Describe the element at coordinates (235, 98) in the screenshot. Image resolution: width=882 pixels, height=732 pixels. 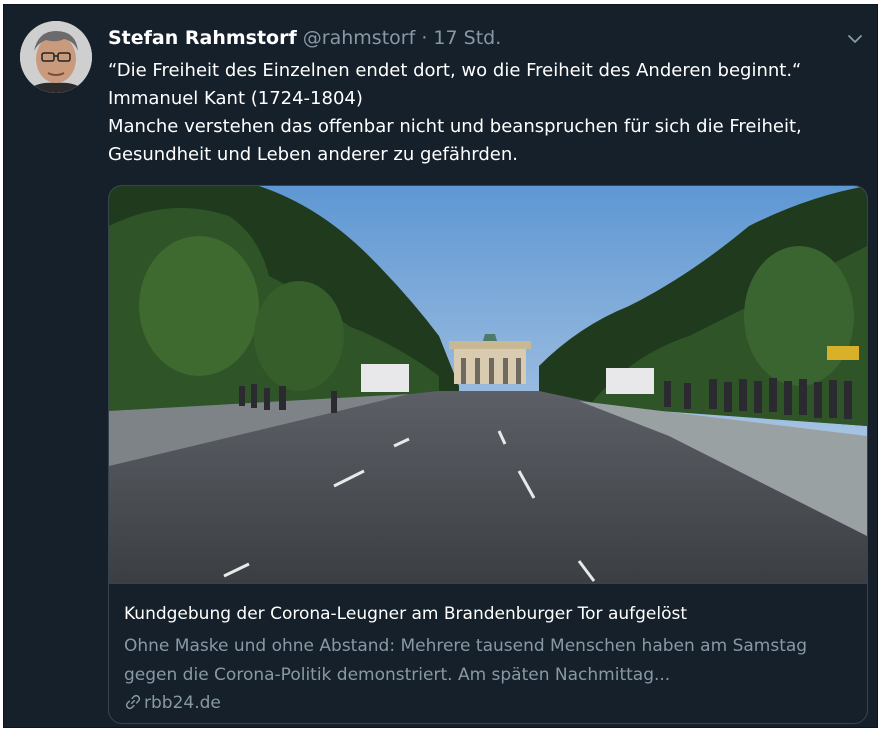
I see `tweet-text-line: Immanuel Kant (1724-1804)` at that location.